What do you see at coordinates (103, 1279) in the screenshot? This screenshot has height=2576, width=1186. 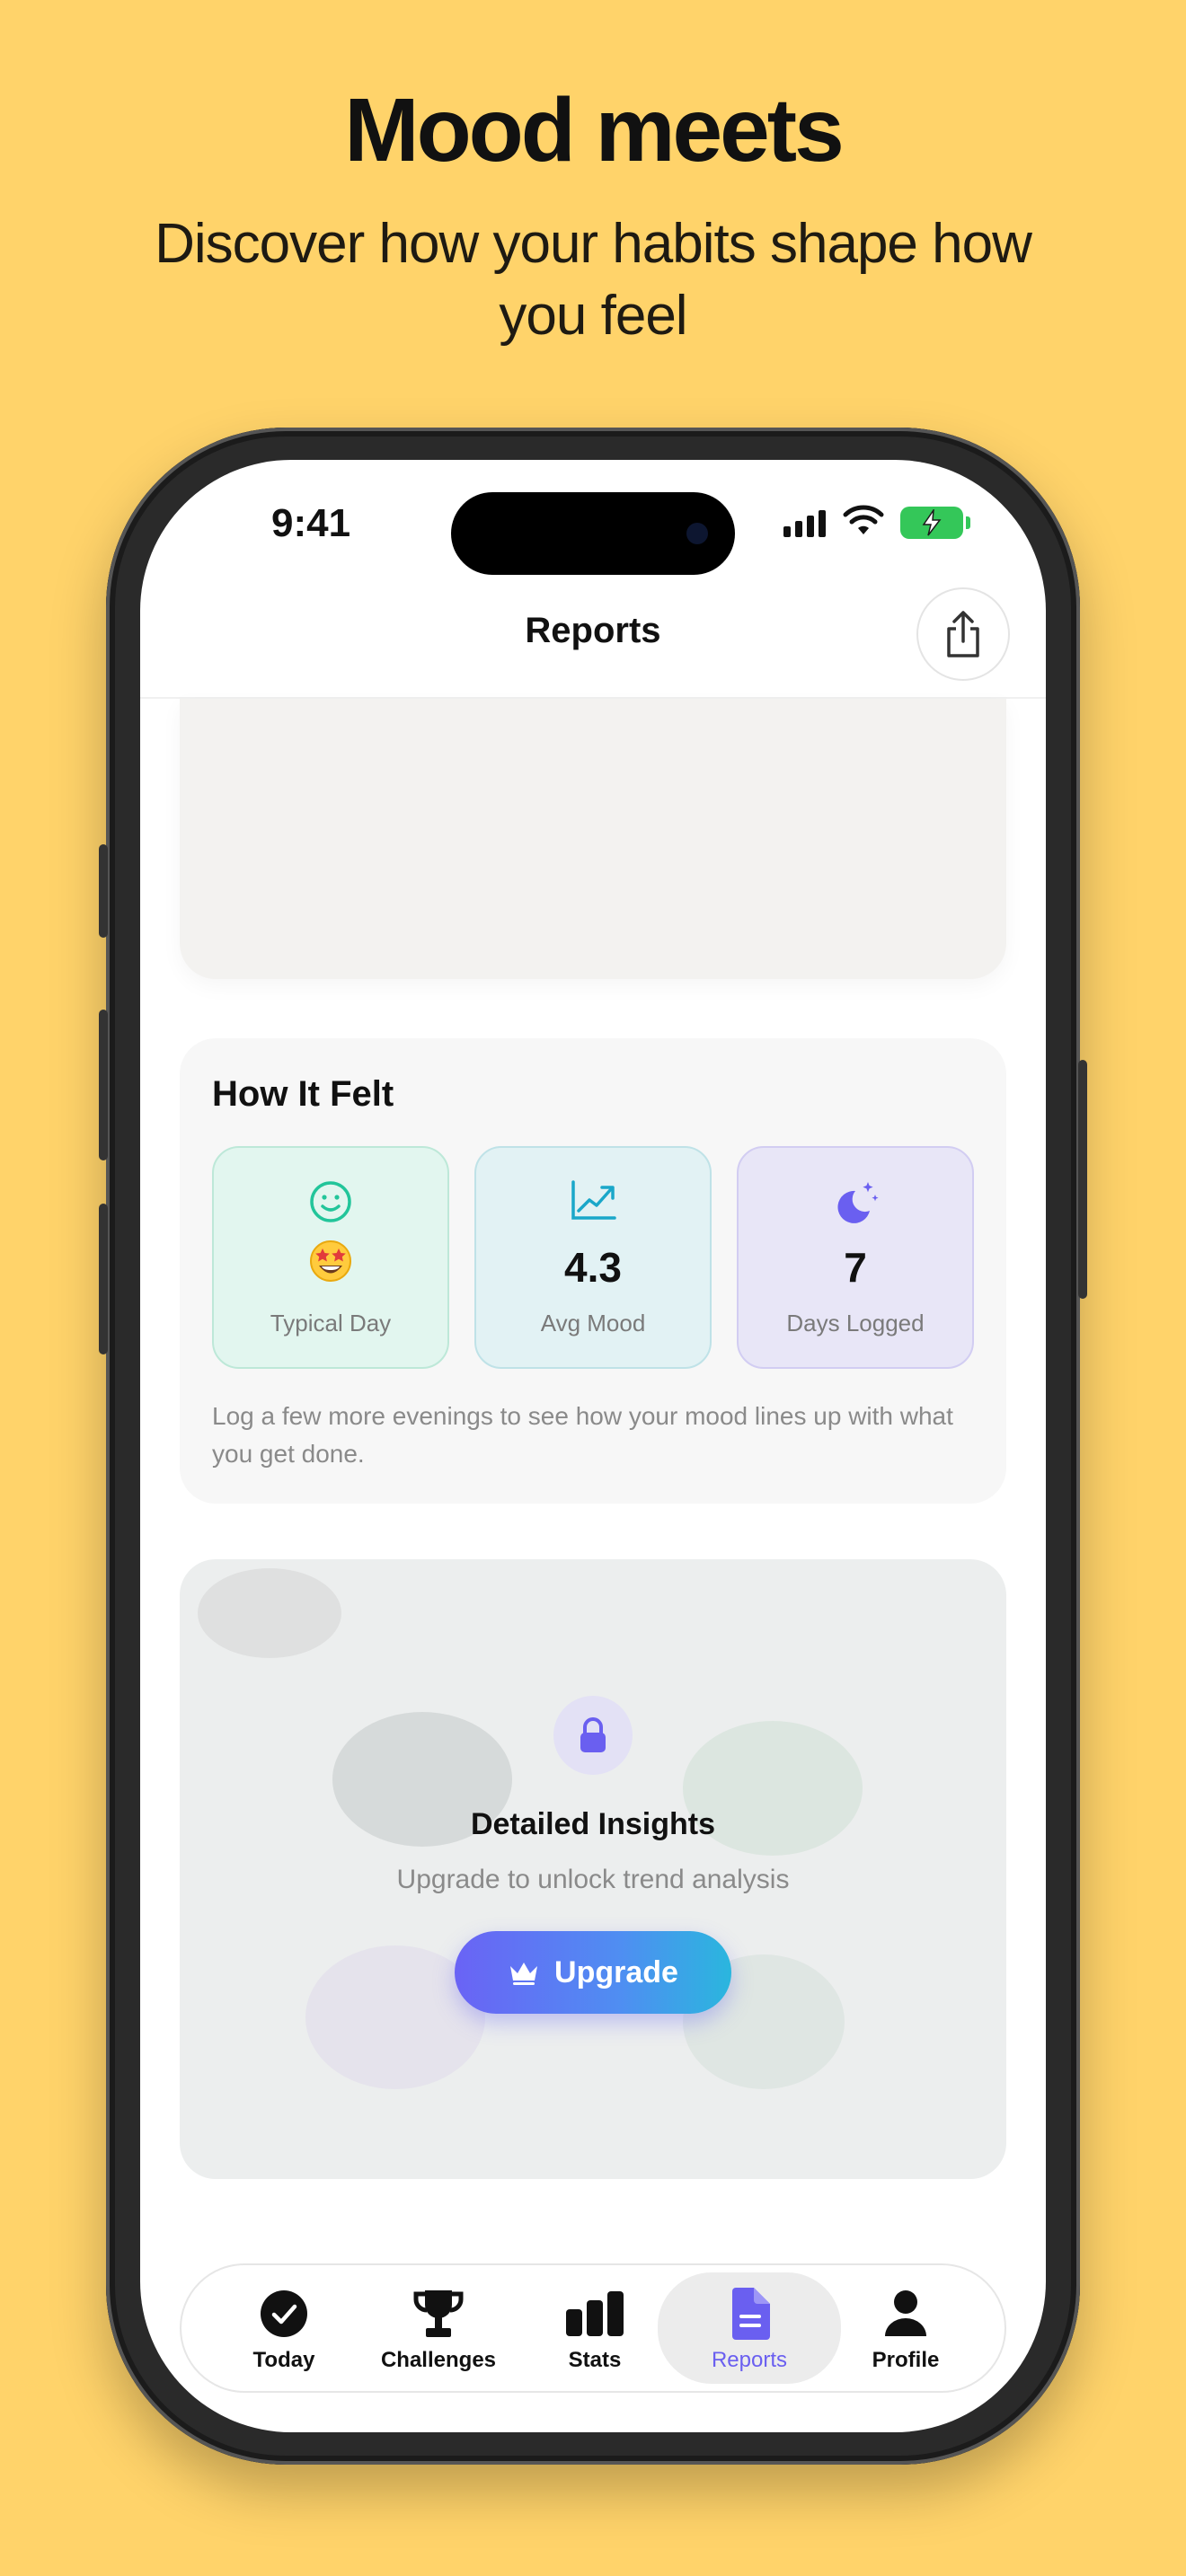 I see `phone-volume-down-button` at bounding box center [103, 1279].